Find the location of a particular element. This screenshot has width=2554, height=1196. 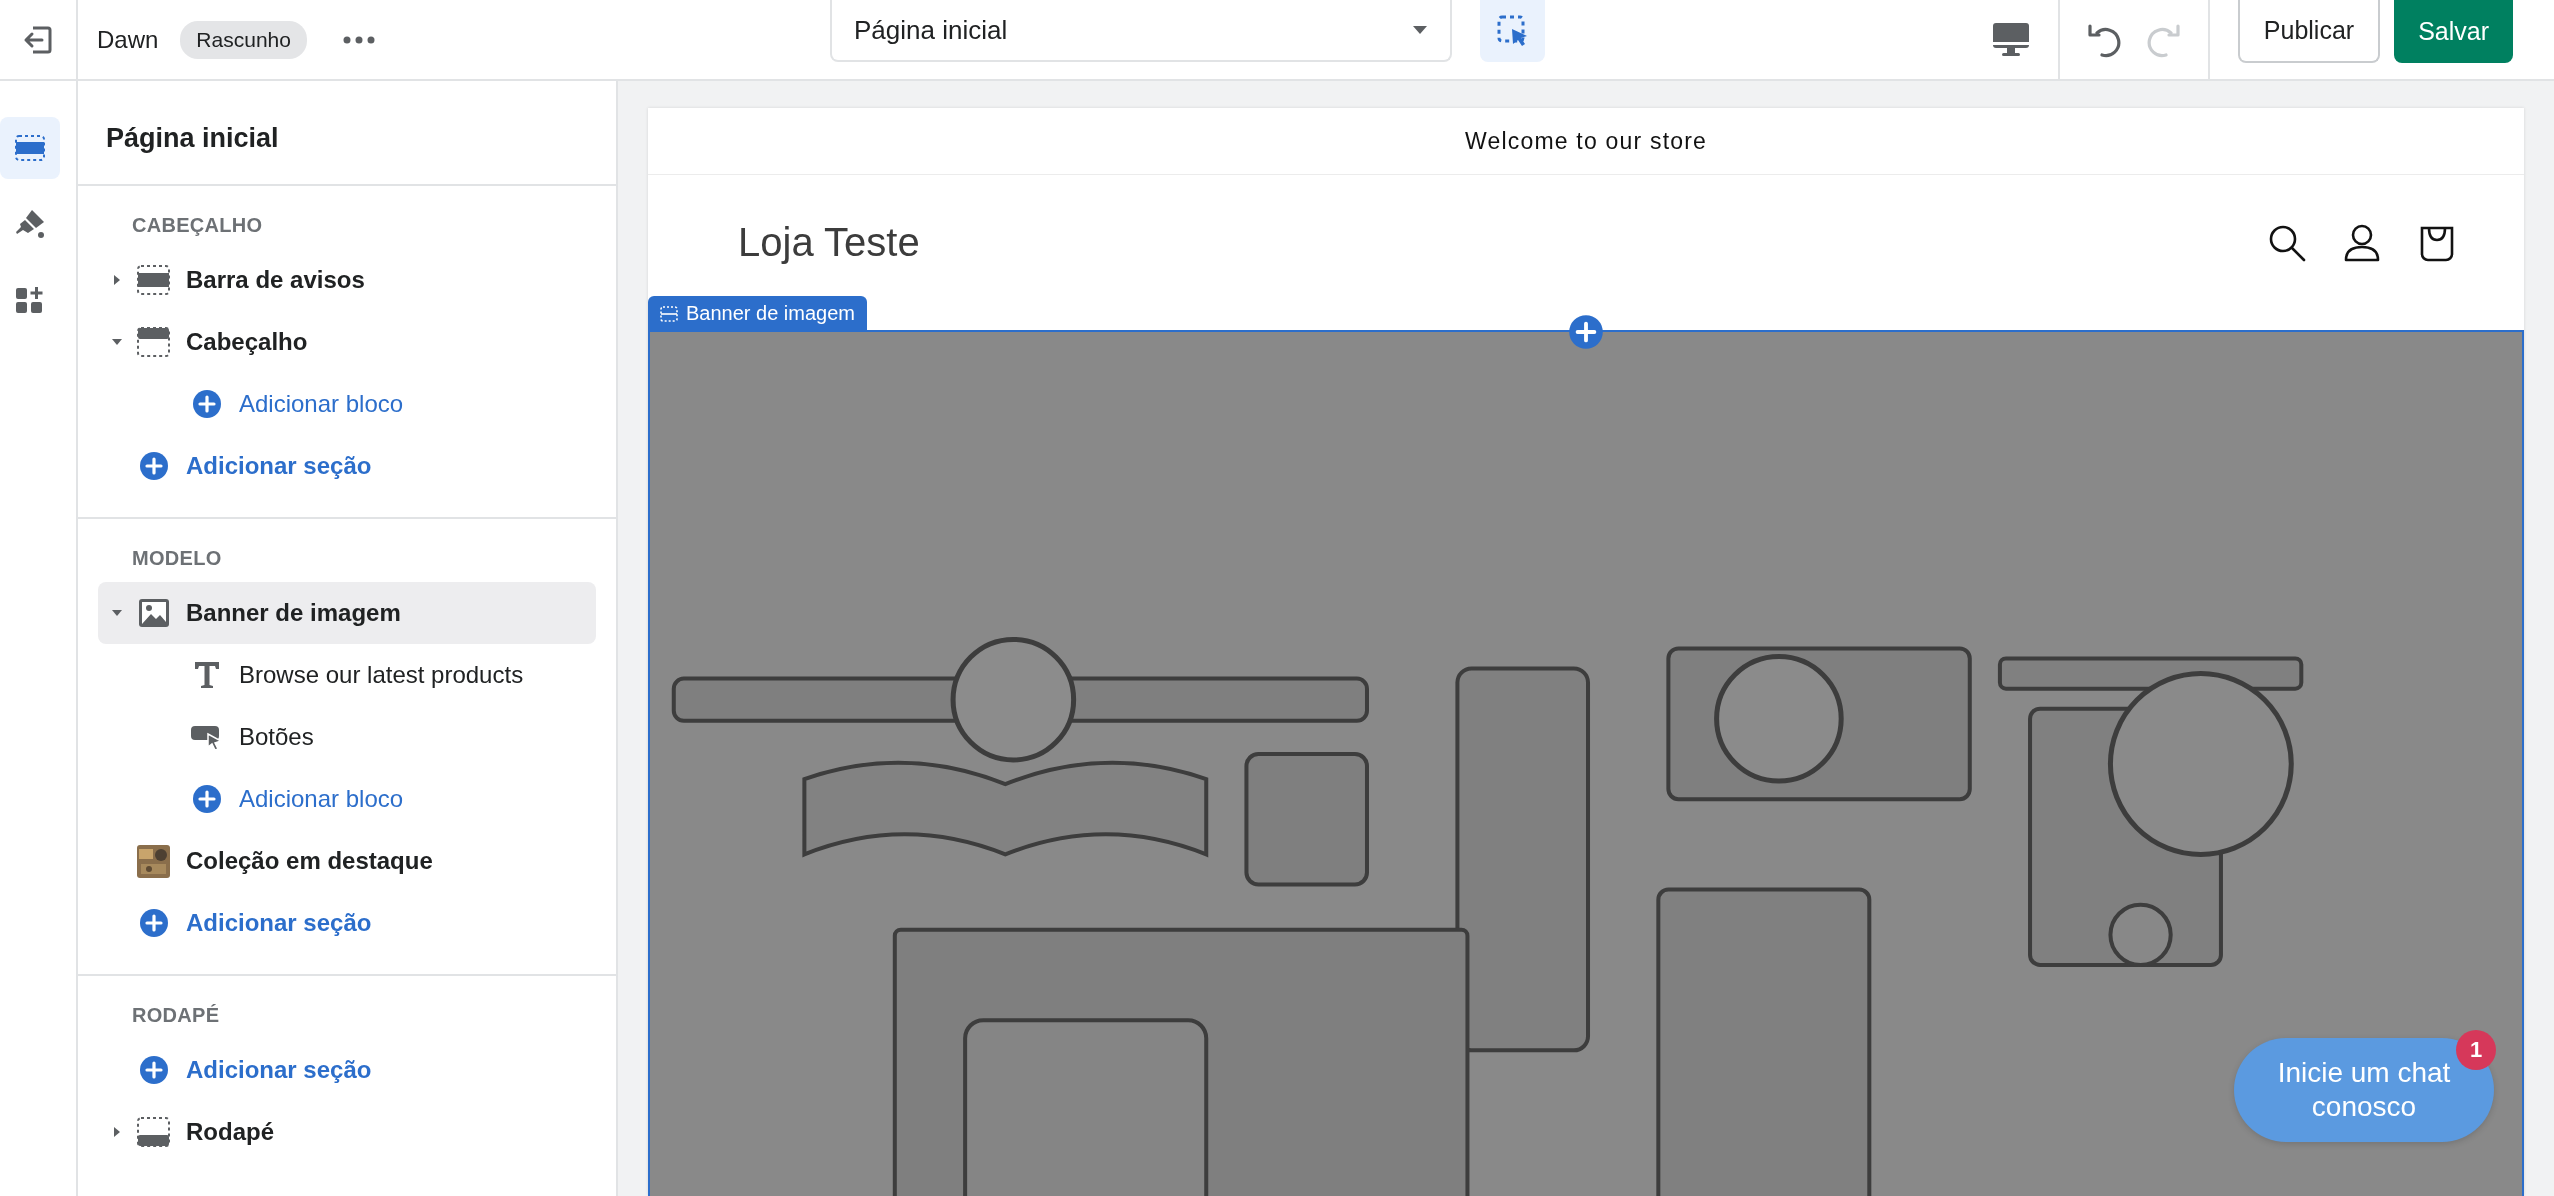

paintbrush-icon is located at coordinates (30, 224).